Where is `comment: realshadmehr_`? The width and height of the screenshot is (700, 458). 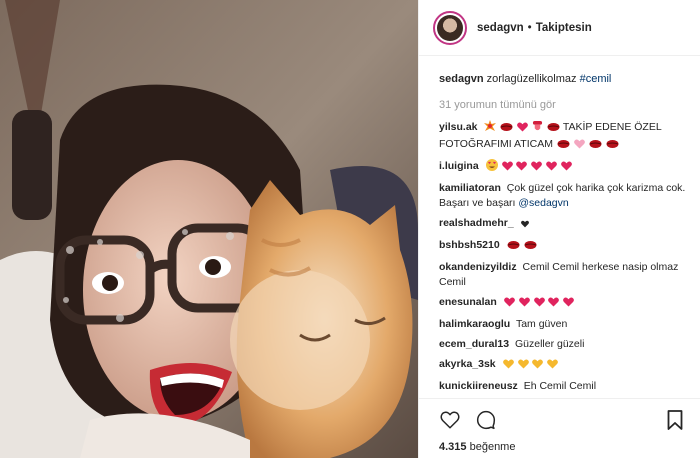 comment: realshadmehr_ is located at coordinates (562, 224).